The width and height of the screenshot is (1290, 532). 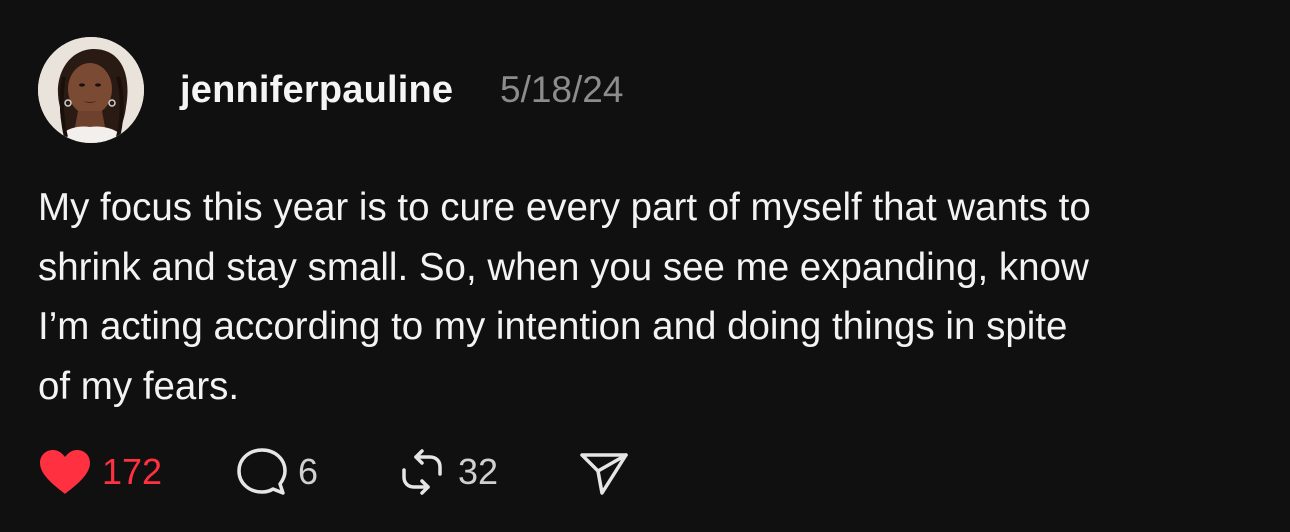 I want to click on avatar-image, so click(x=91, y=90).